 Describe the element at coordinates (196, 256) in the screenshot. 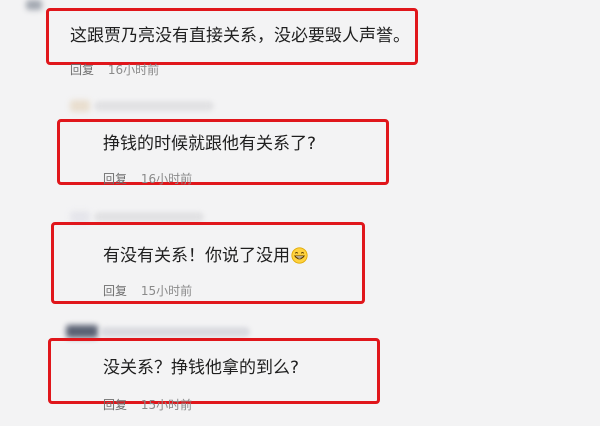

I see `comment-text-content: 有没有关系！你说了没用` at that location.